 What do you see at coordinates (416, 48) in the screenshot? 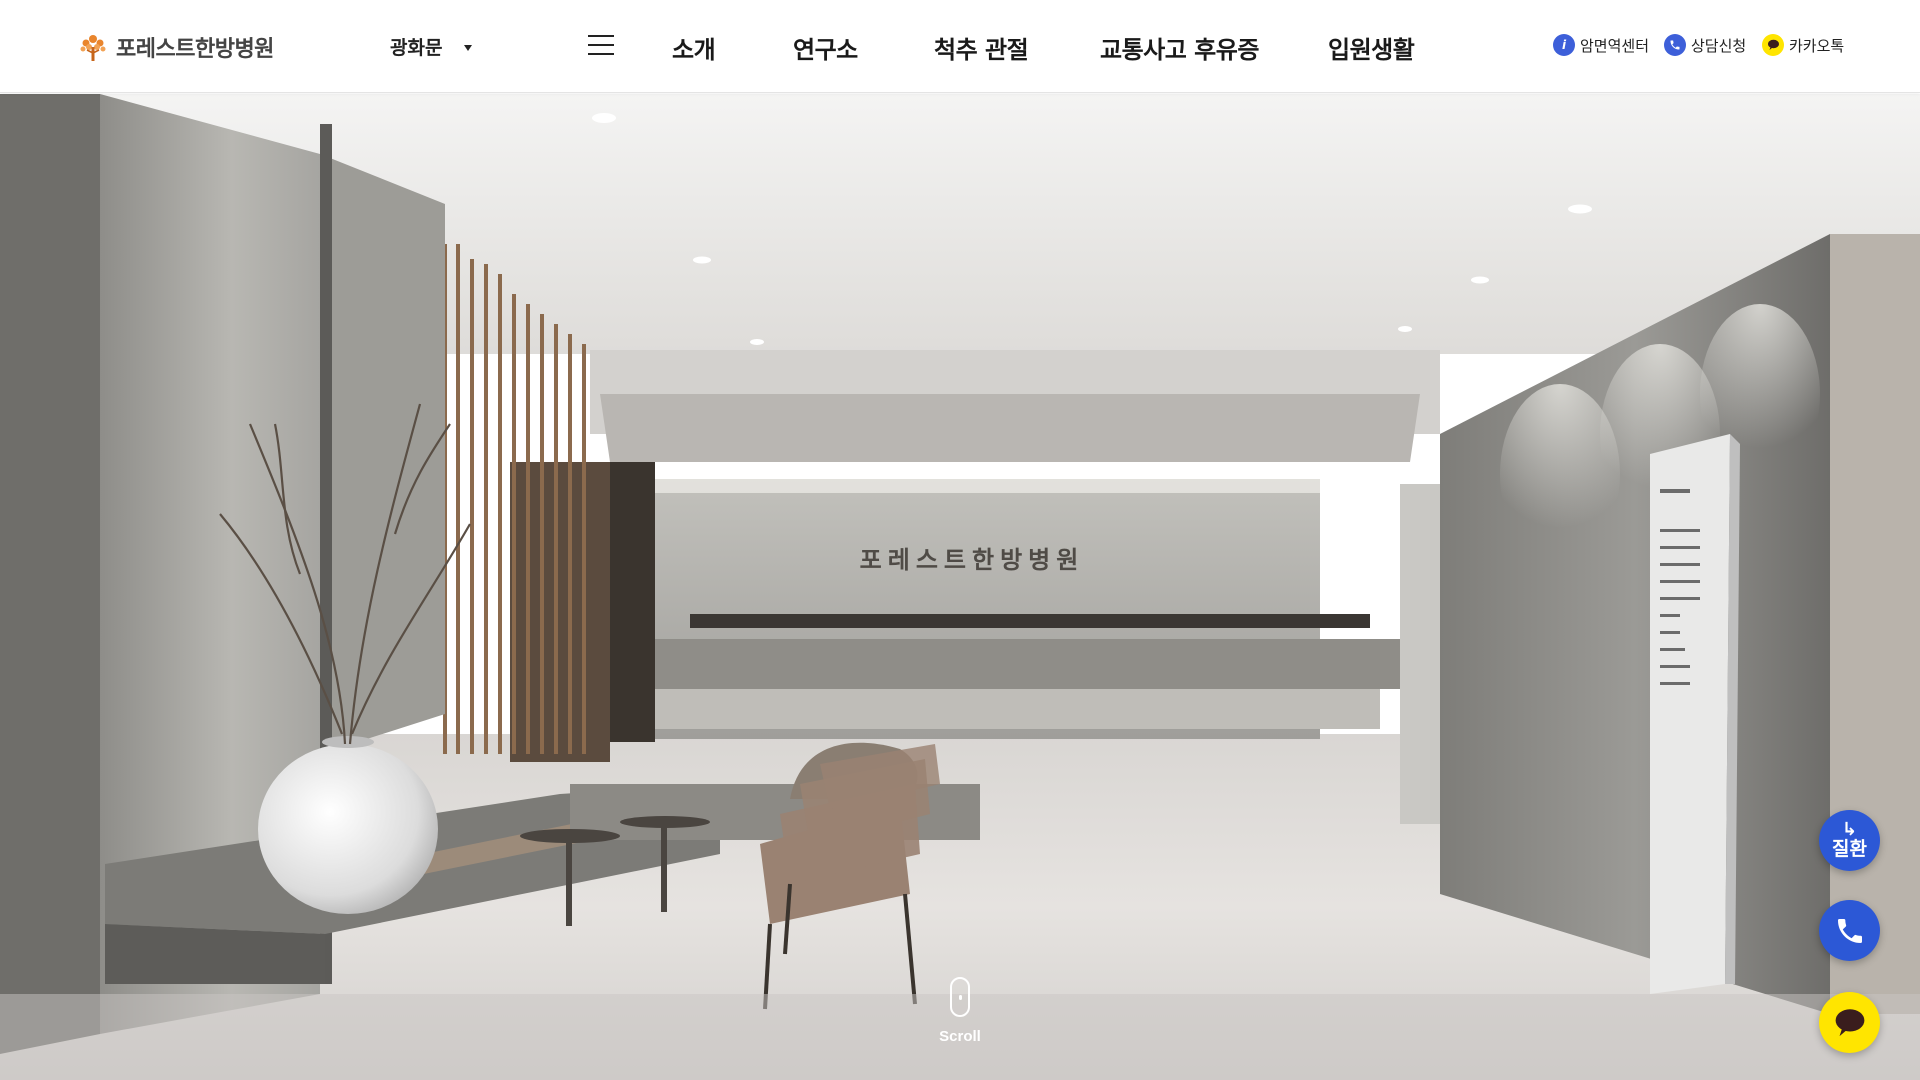
I see `branch-label: 광화문` at bounding box center [416, 48].